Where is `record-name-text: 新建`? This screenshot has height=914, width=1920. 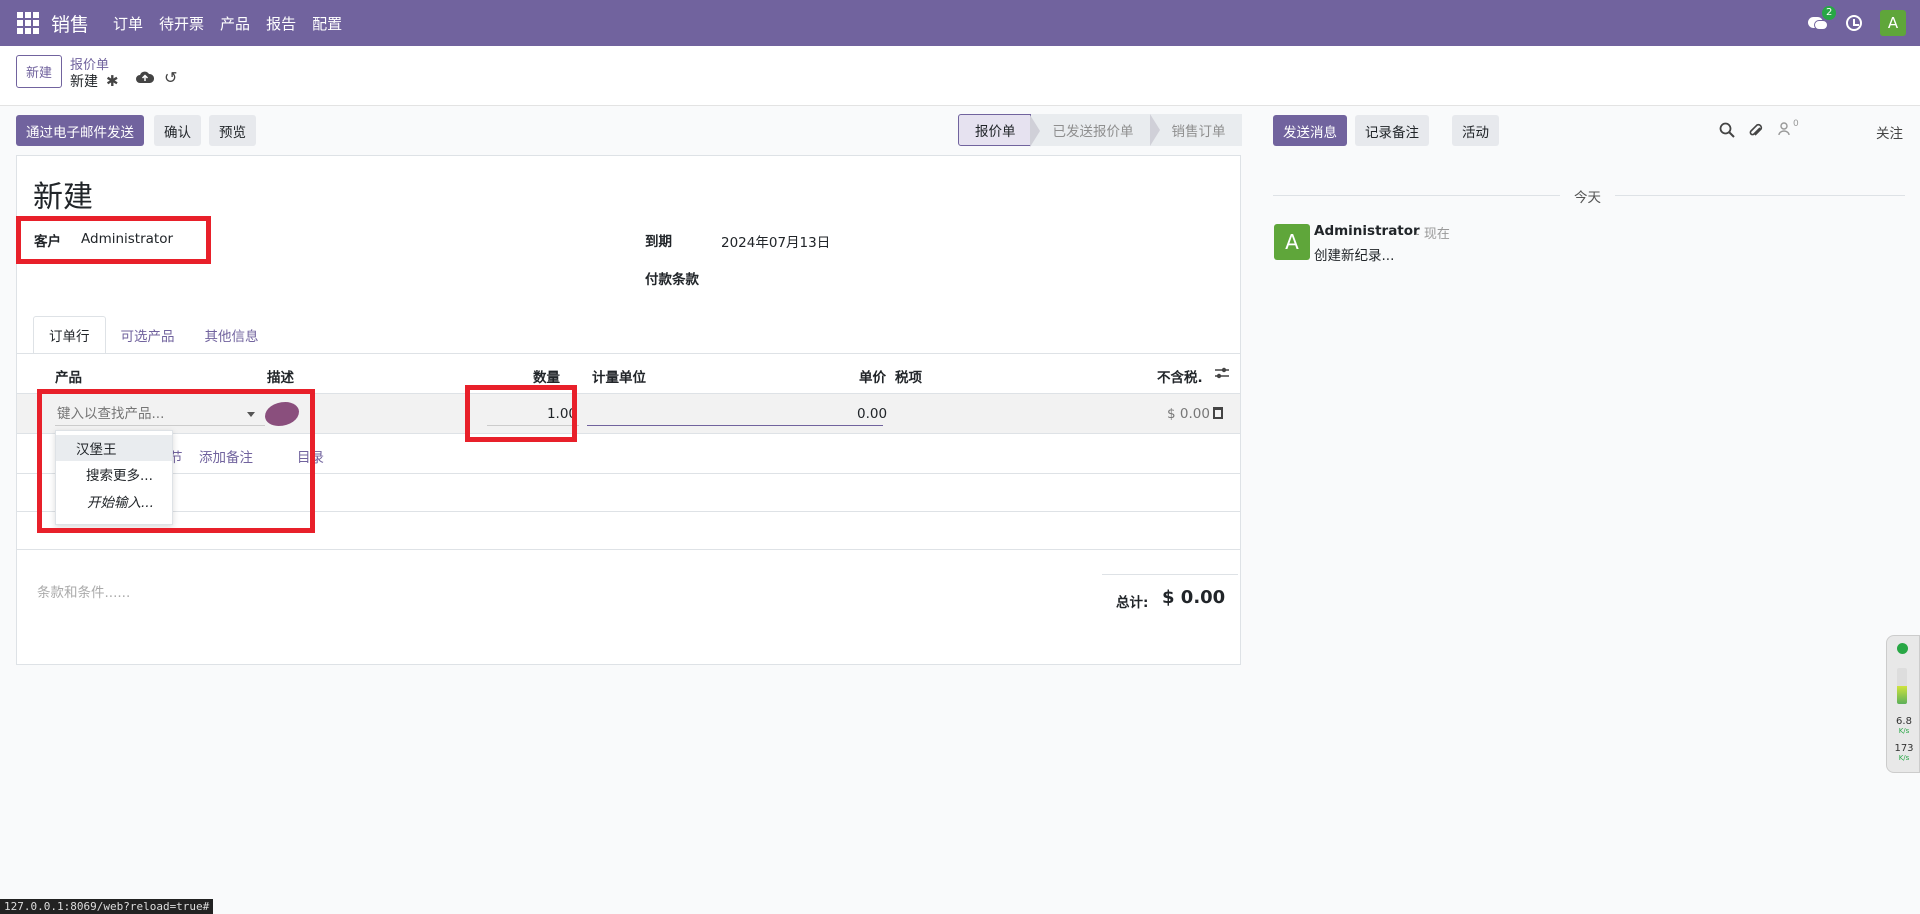 record-name-text: 新建 is located at coordinates (84, 82).